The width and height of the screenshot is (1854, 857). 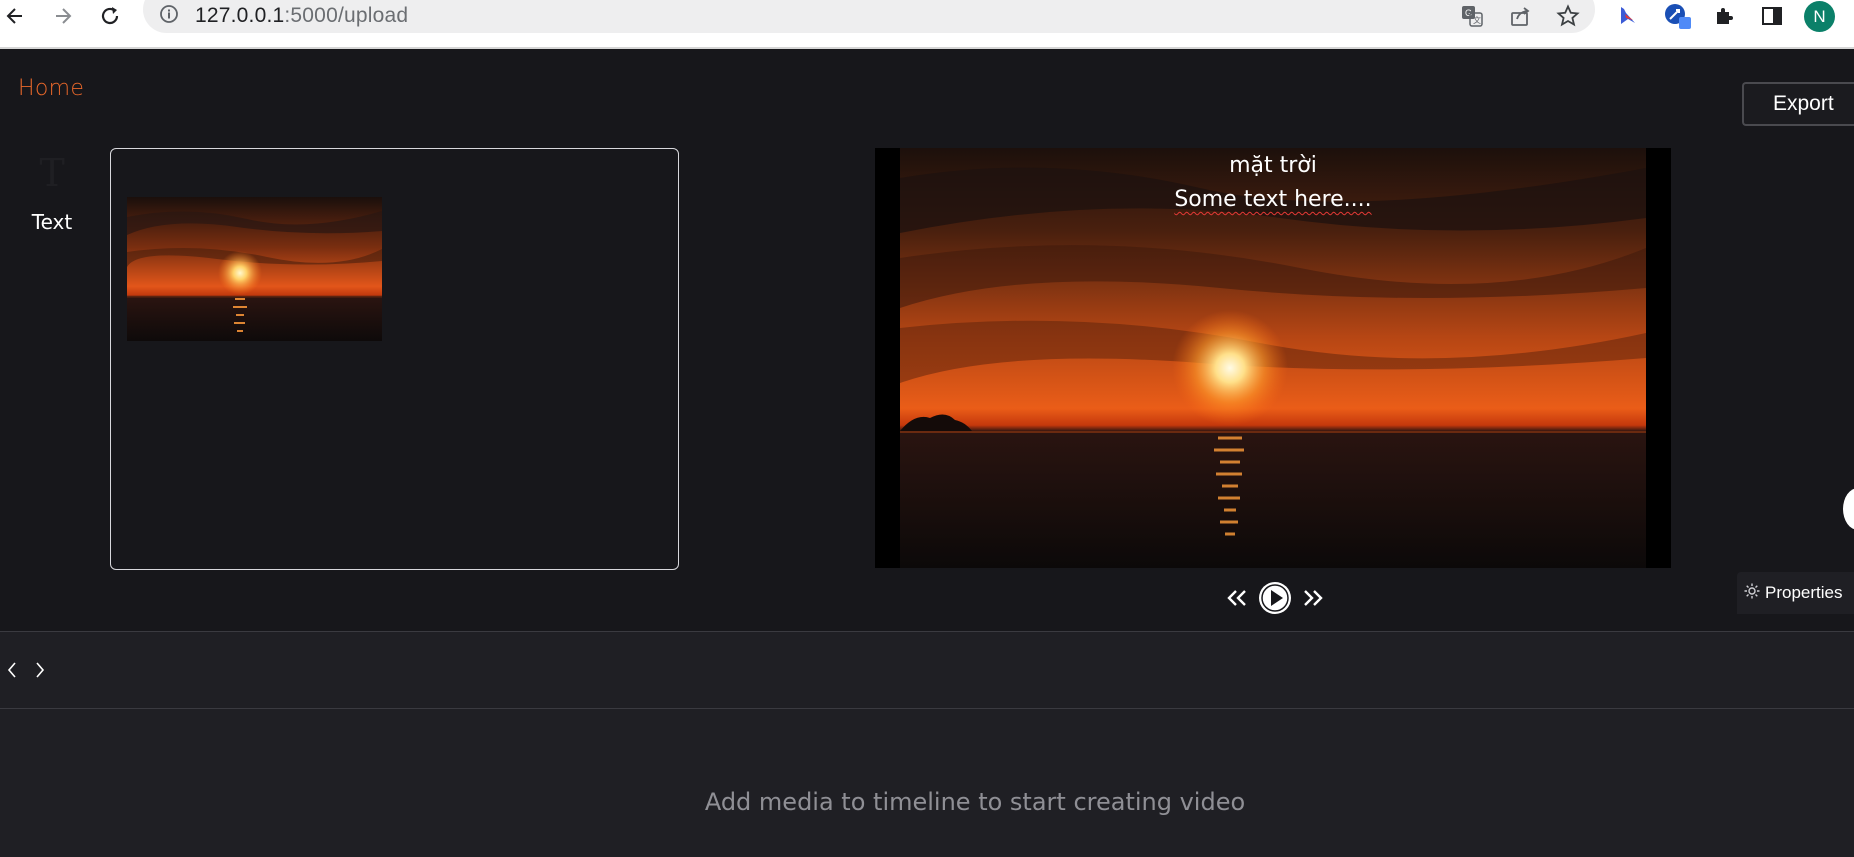 What do you see at coordinates (1568, 16) in the screenshot?
I see `bookmark-star-icon` at bounding box center [1568, 16].